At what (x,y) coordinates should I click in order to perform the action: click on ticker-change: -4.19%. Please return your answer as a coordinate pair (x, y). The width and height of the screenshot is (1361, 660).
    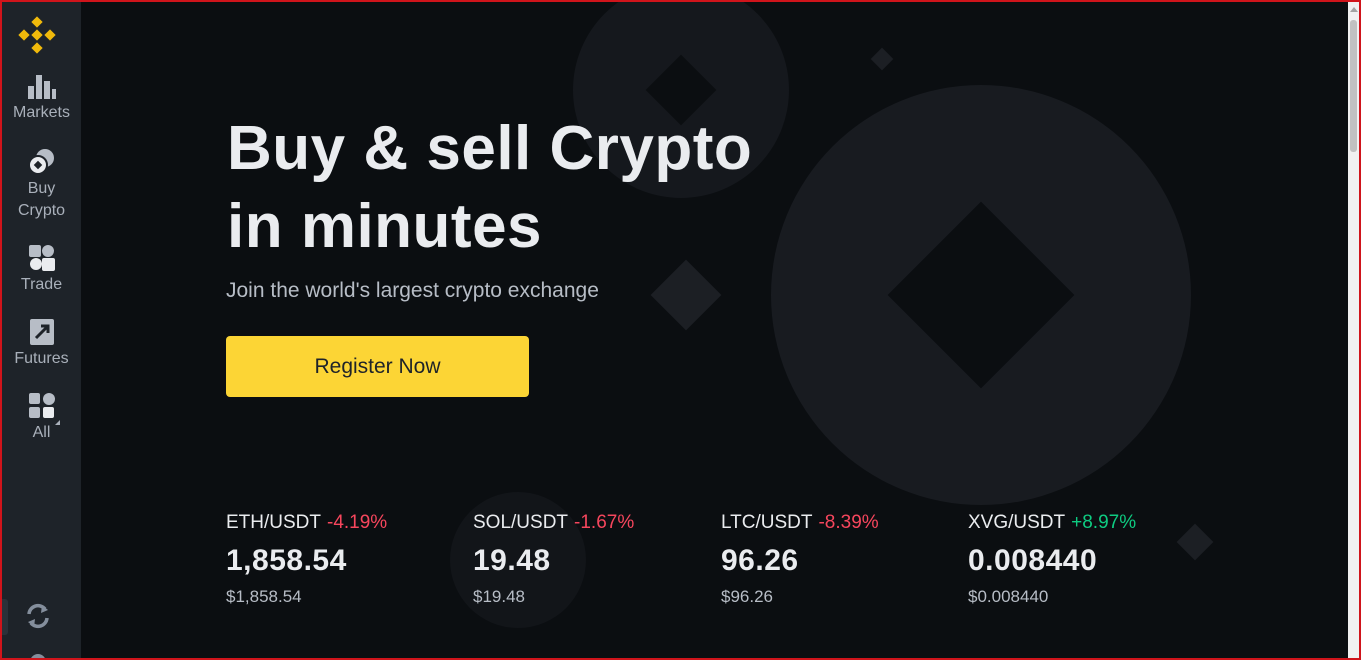
    Looking at the image, I should click on (357, 522).